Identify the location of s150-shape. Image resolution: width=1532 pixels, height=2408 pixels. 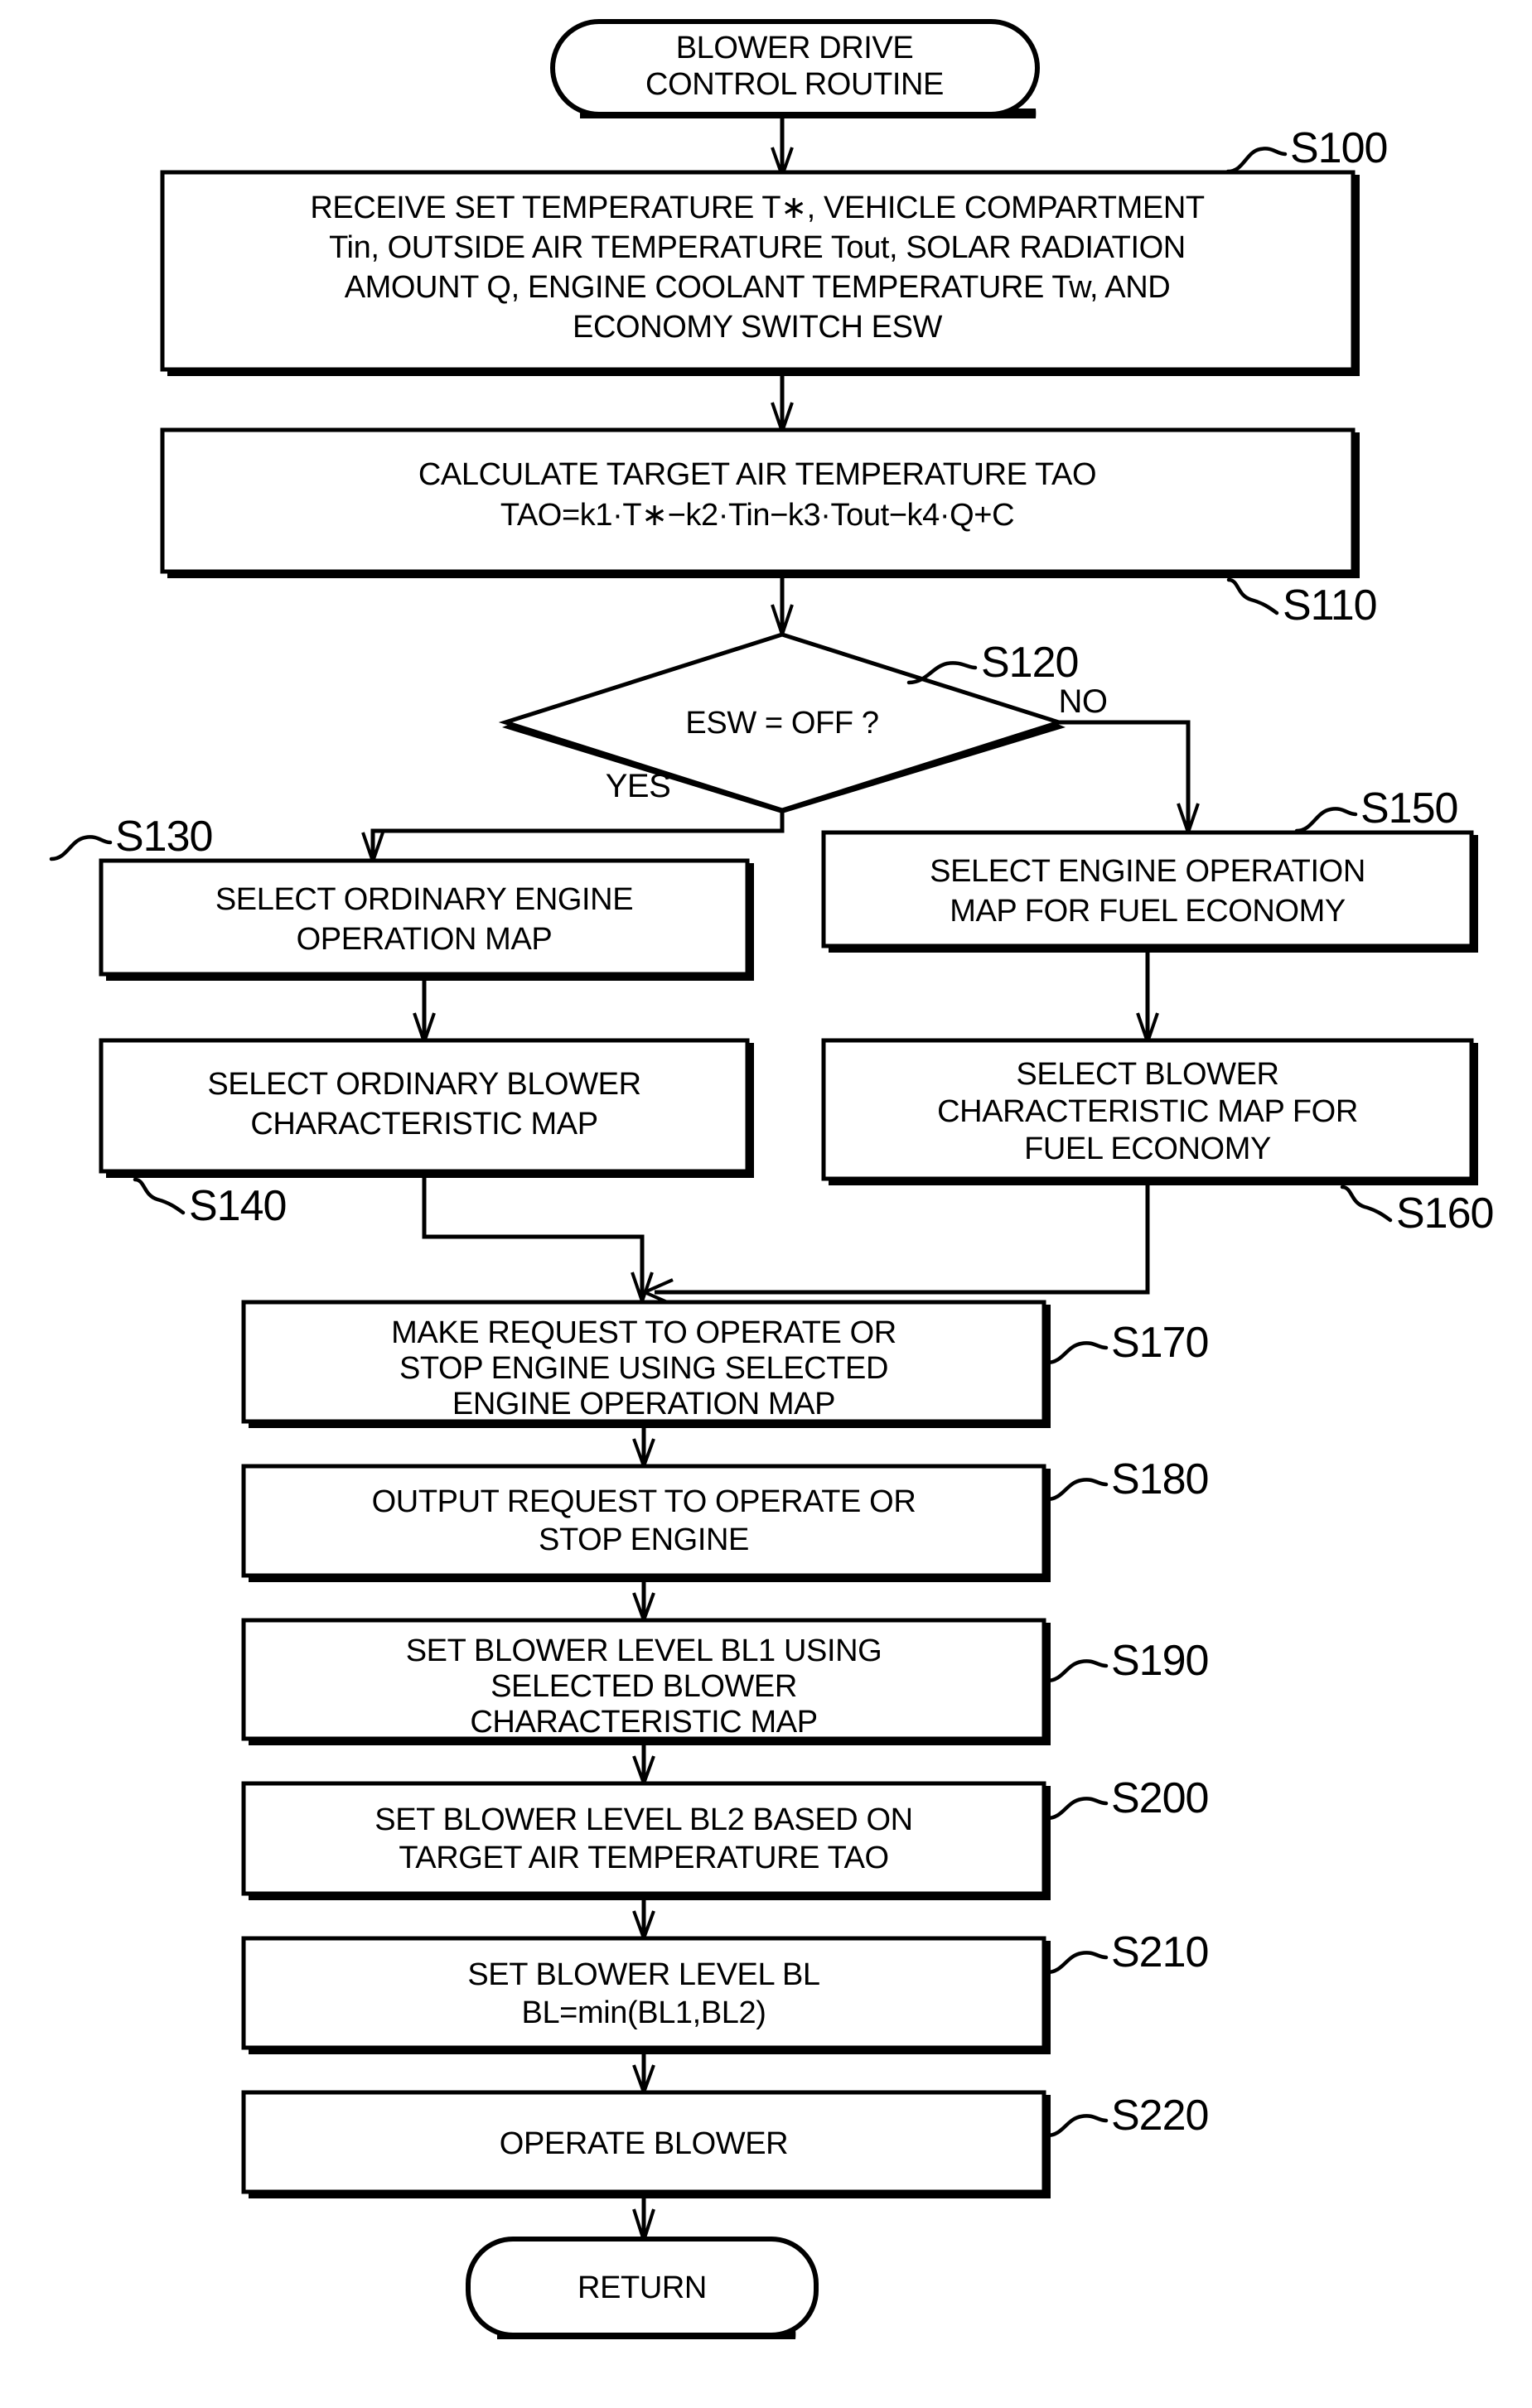
(1147, 889).